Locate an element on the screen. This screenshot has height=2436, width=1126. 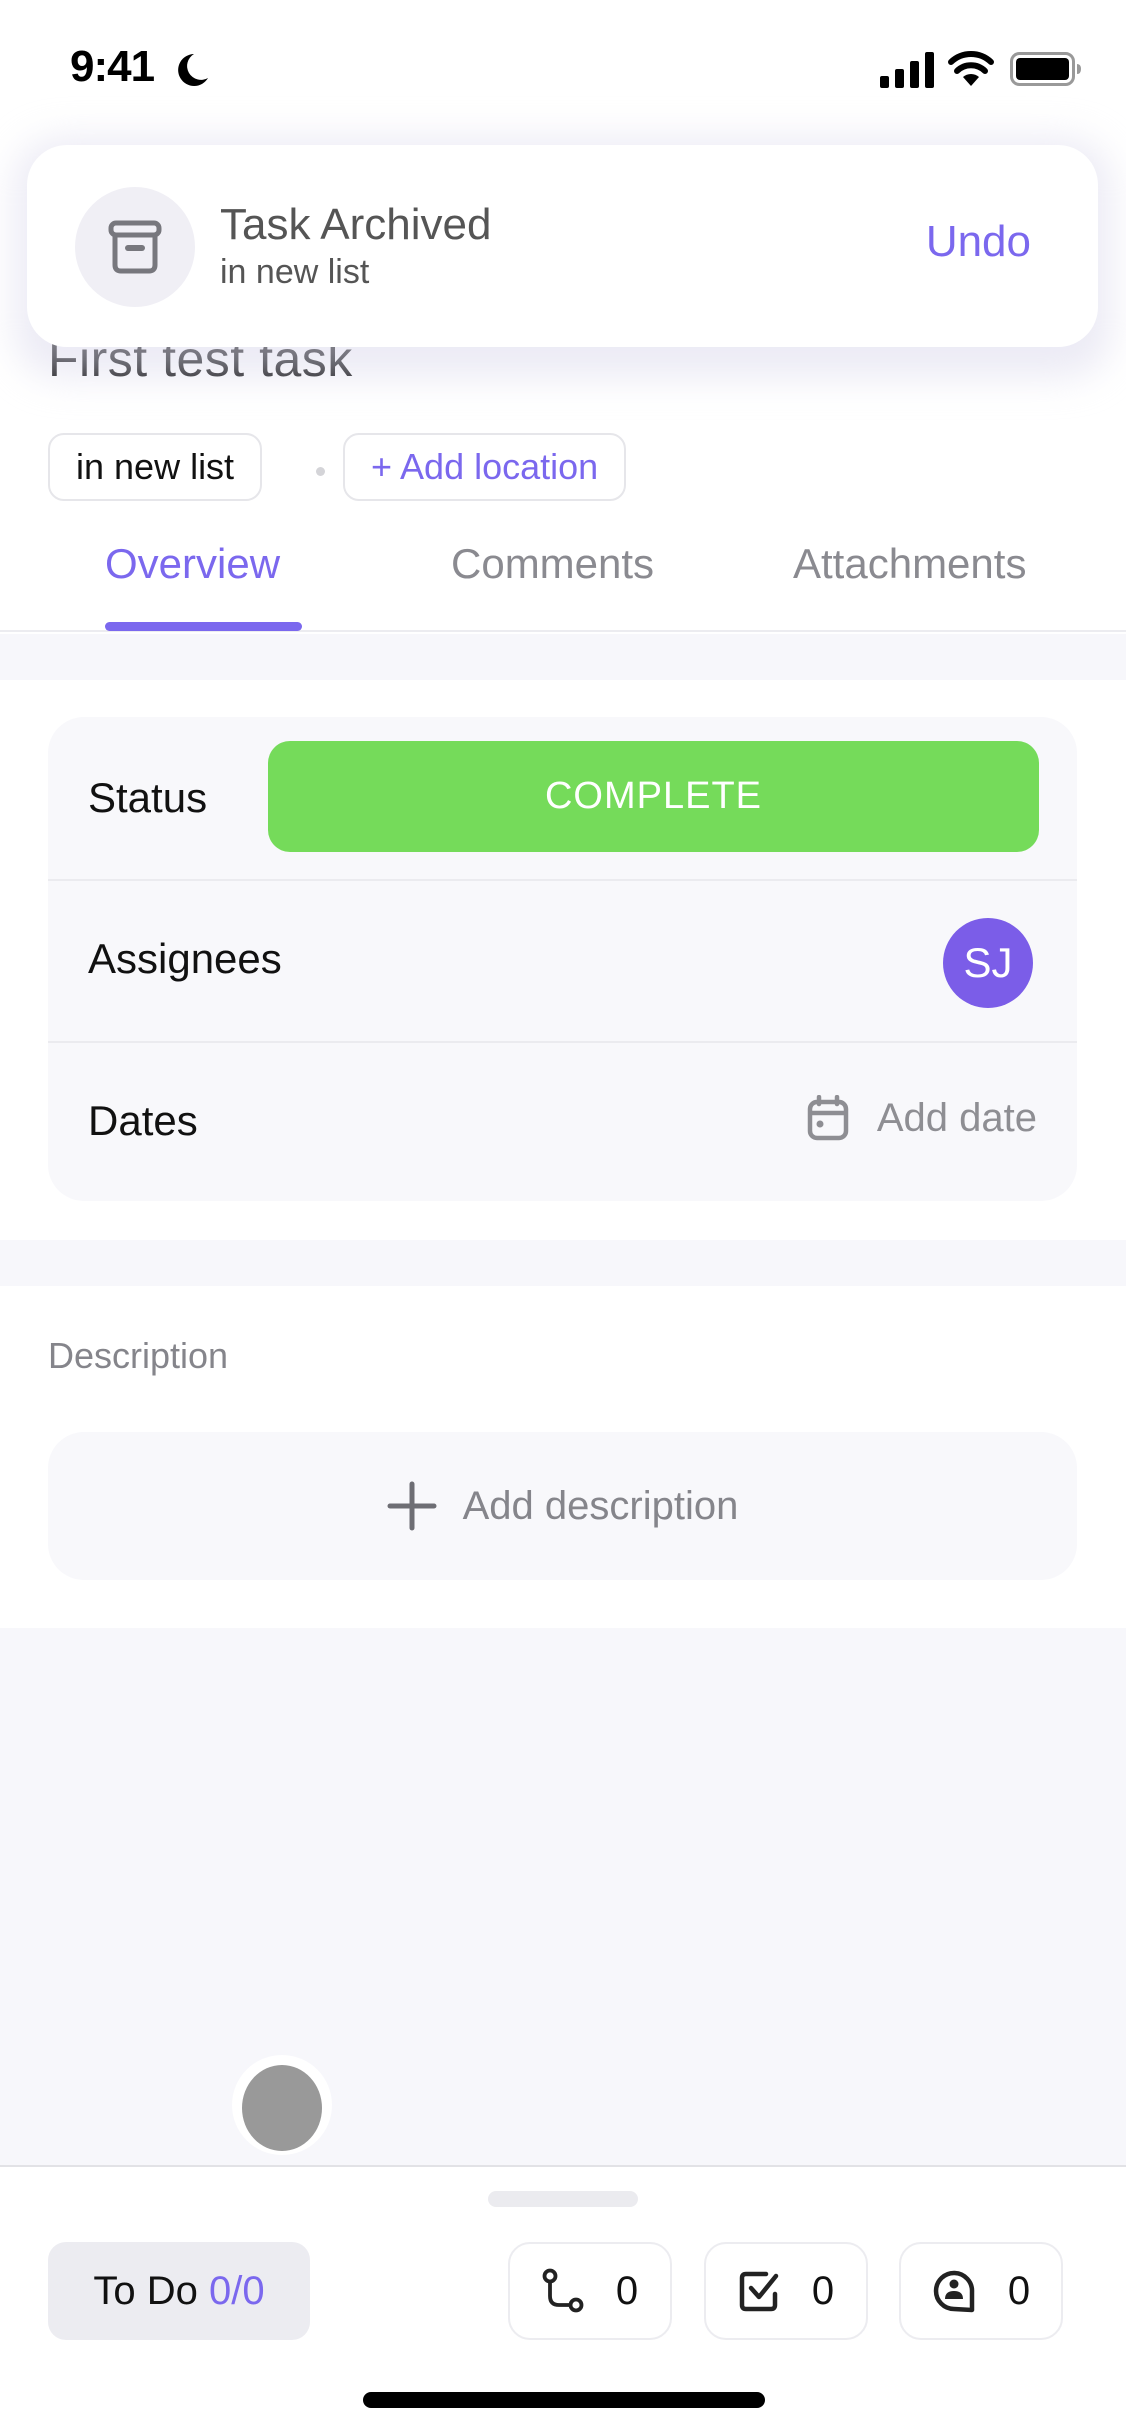
assigned-comment-icon is located at coordinates (954, 2291).